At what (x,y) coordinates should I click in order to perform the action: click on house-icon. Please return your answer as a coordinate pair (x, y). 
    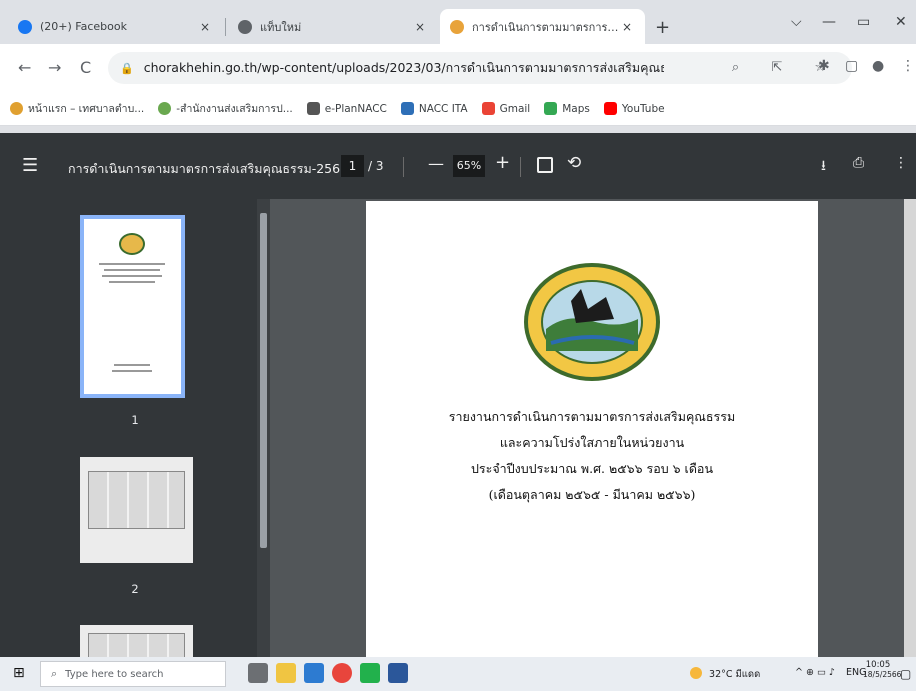
    Looking at the image, I should click on (313, 108).